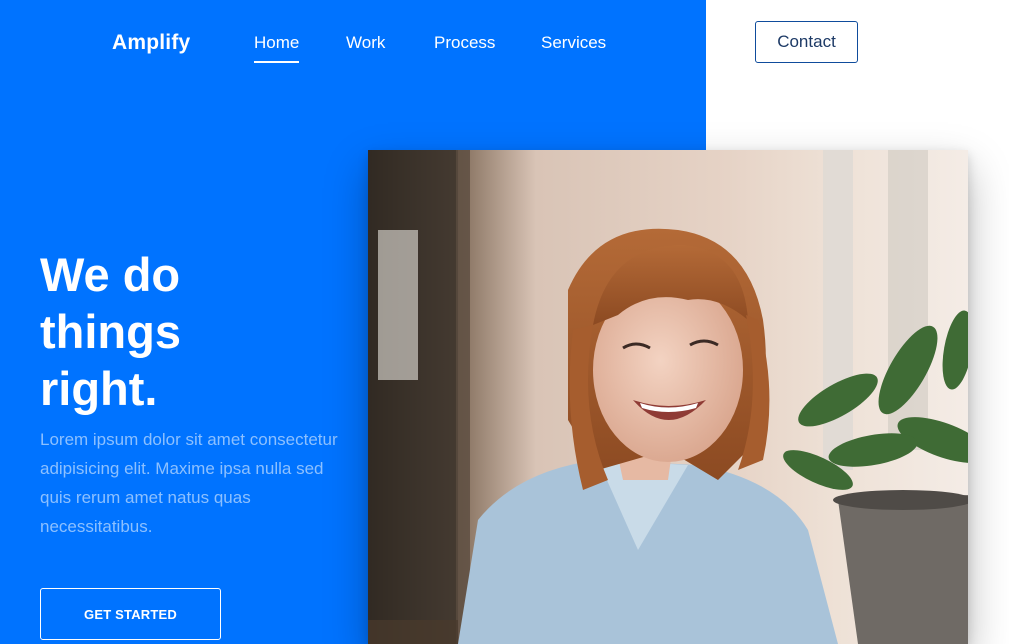  What do you see at coordinates (365, 43) in the screenshot?
I see `nav-item-work: Work` at bounding box center [365, 43].